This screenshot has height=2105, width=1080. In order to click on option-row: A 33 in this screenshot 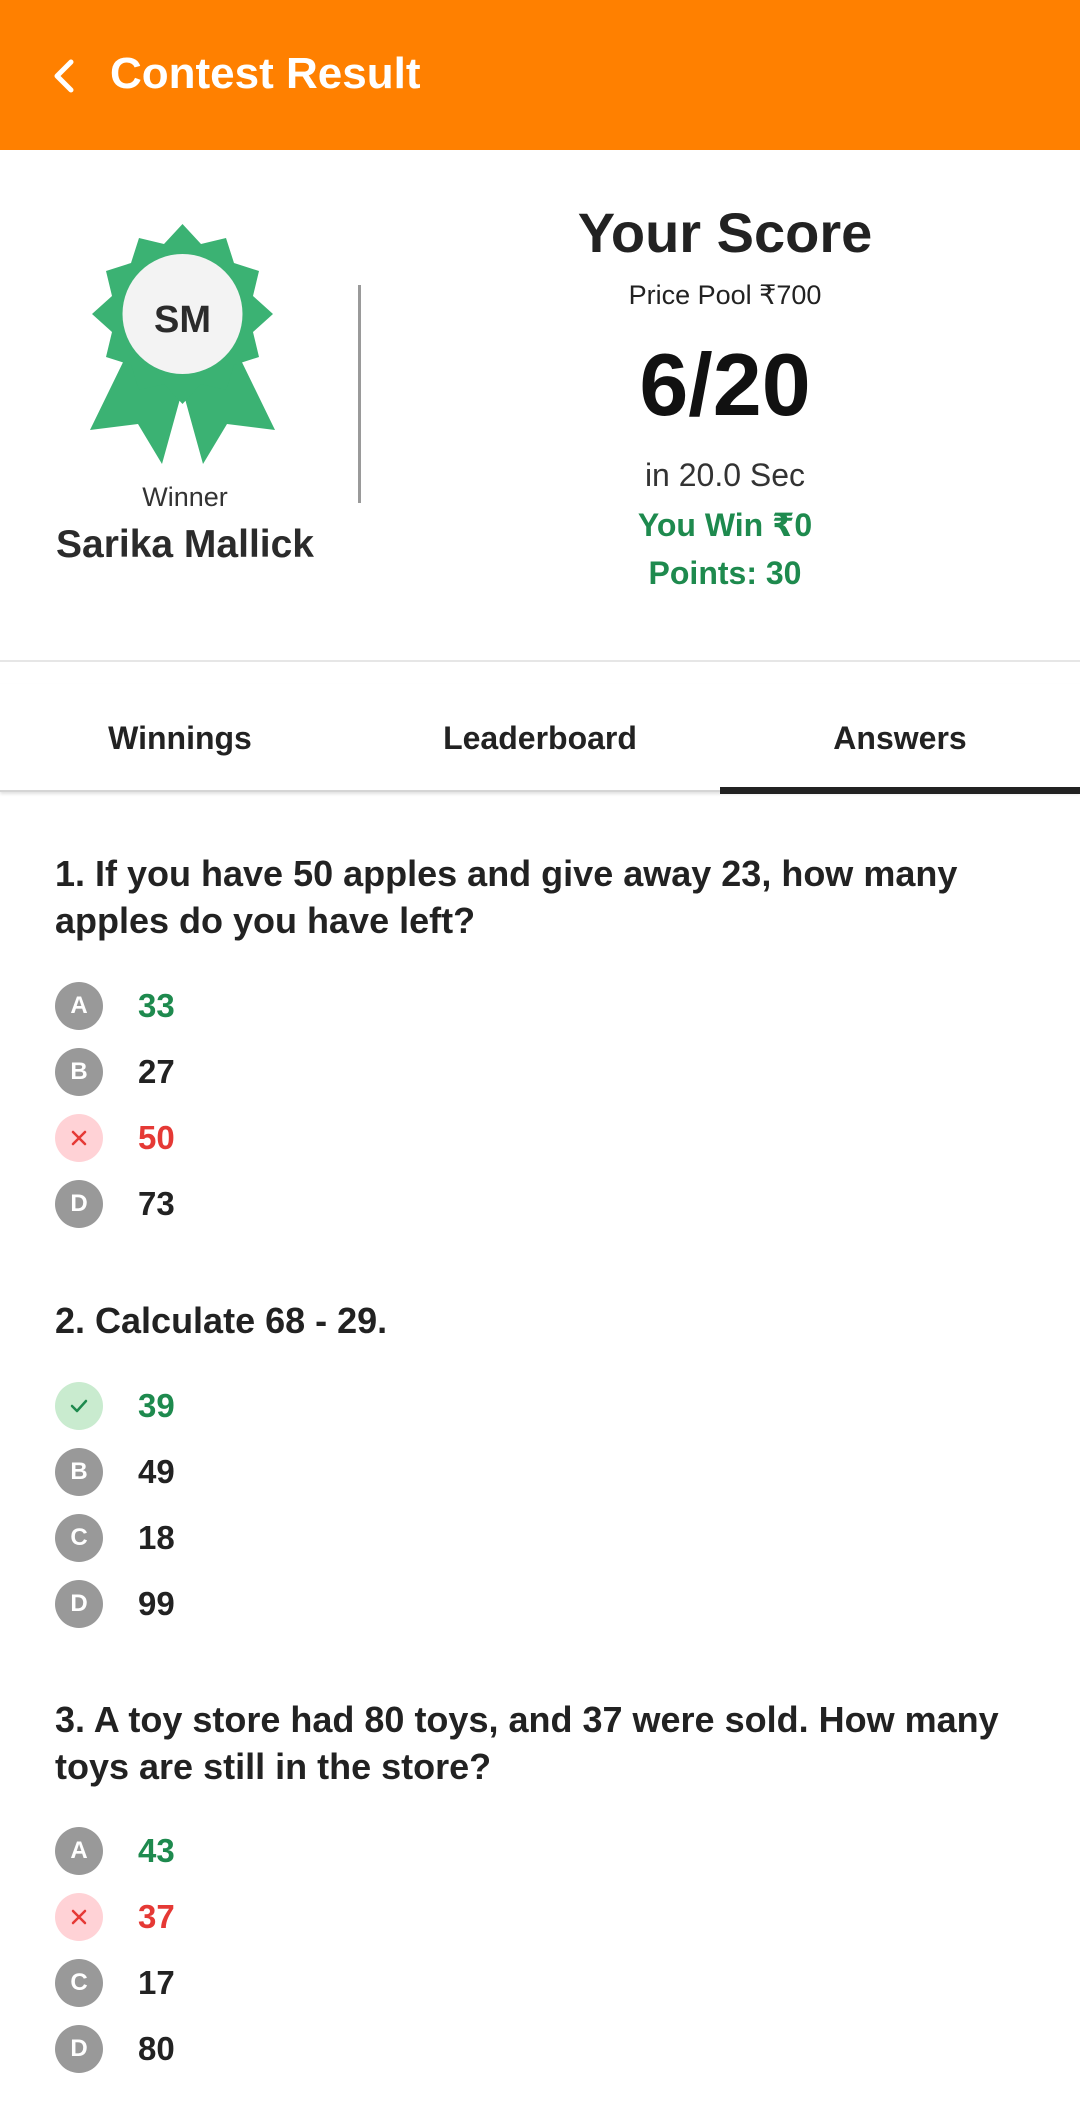, I will do `click(305, 1006)`.